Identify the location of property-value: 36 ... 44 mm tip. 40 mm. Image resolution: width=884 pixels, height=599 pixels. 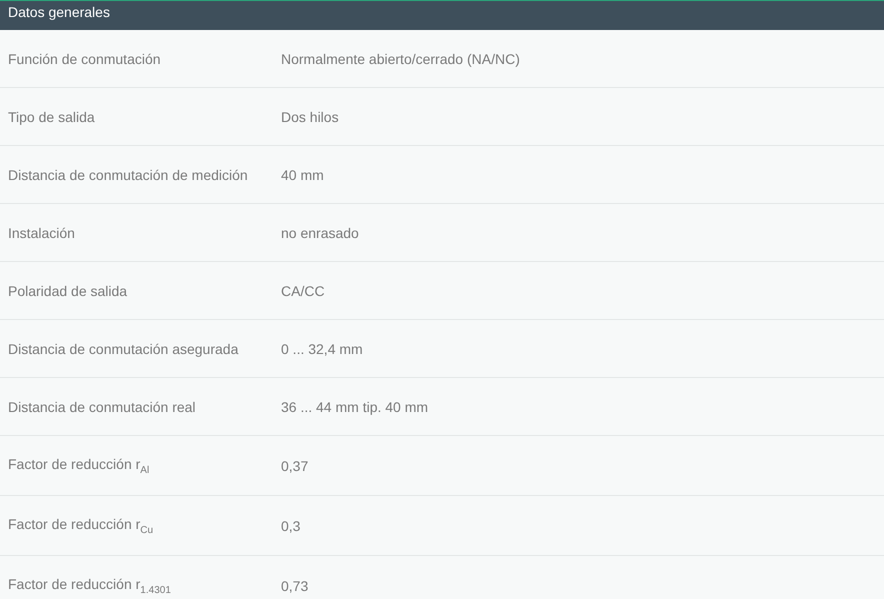
(354, 406).